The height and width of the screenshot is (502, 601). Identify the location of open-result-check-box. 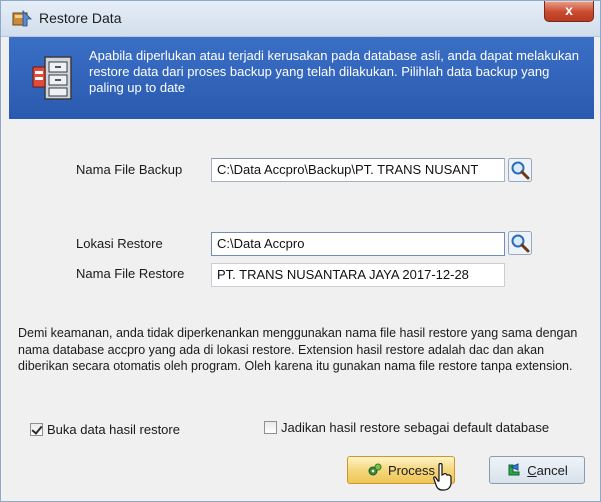
(36, 429).